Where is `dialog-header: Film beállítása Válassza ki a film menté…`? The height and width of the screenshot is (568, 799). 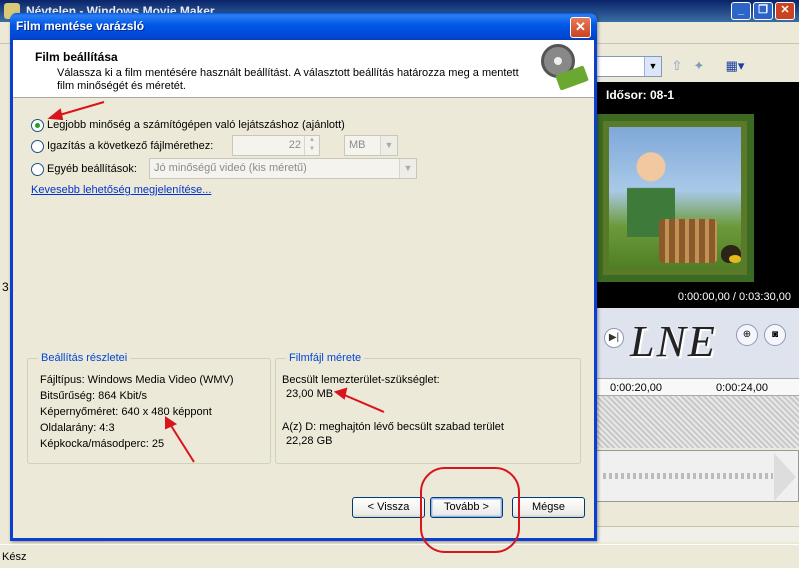 dialog-header: Film beállítása Válassza ki a film menté… is located at coordinates (303, 69).